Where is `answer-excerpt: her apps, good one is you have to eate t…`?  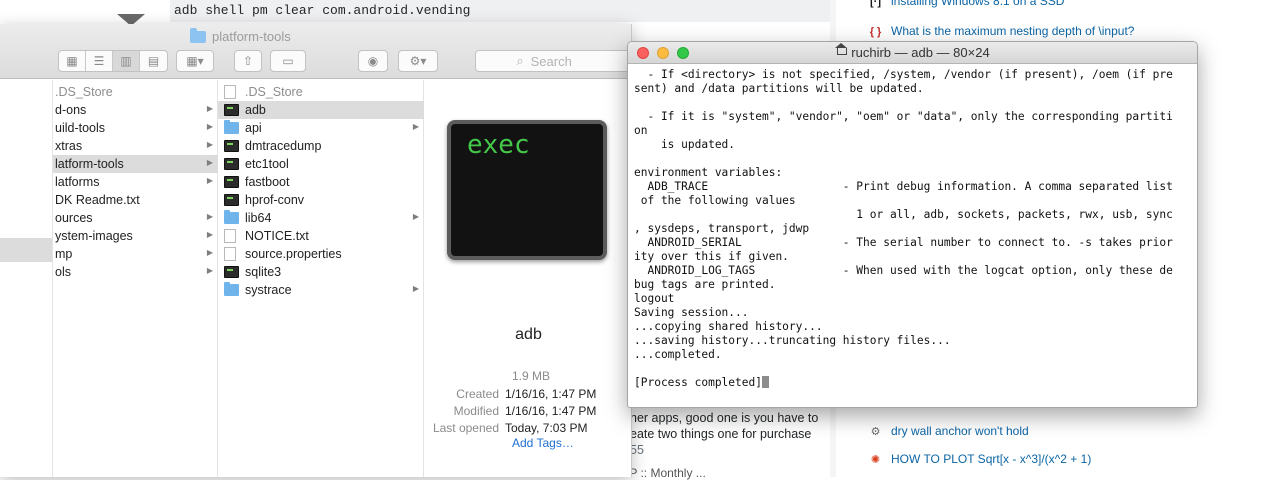 answer-excerpt: her apps, good one is you have to eate t… is located at coordinates (730, 434).